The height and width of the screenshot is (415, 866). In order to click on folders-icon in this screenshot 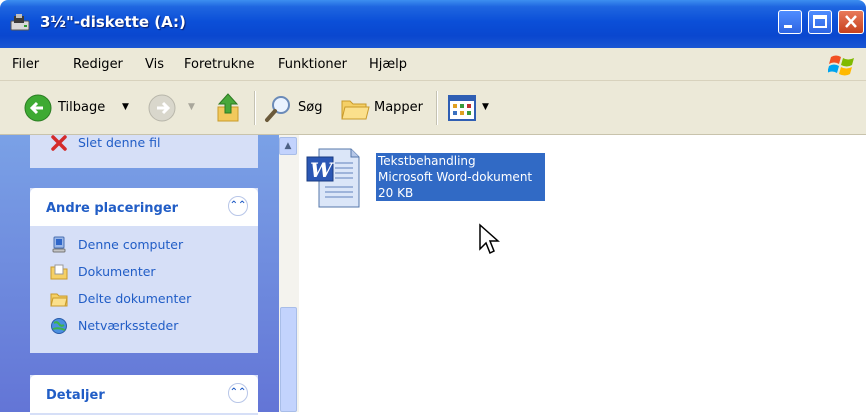, I will do `click(355, 110)`.